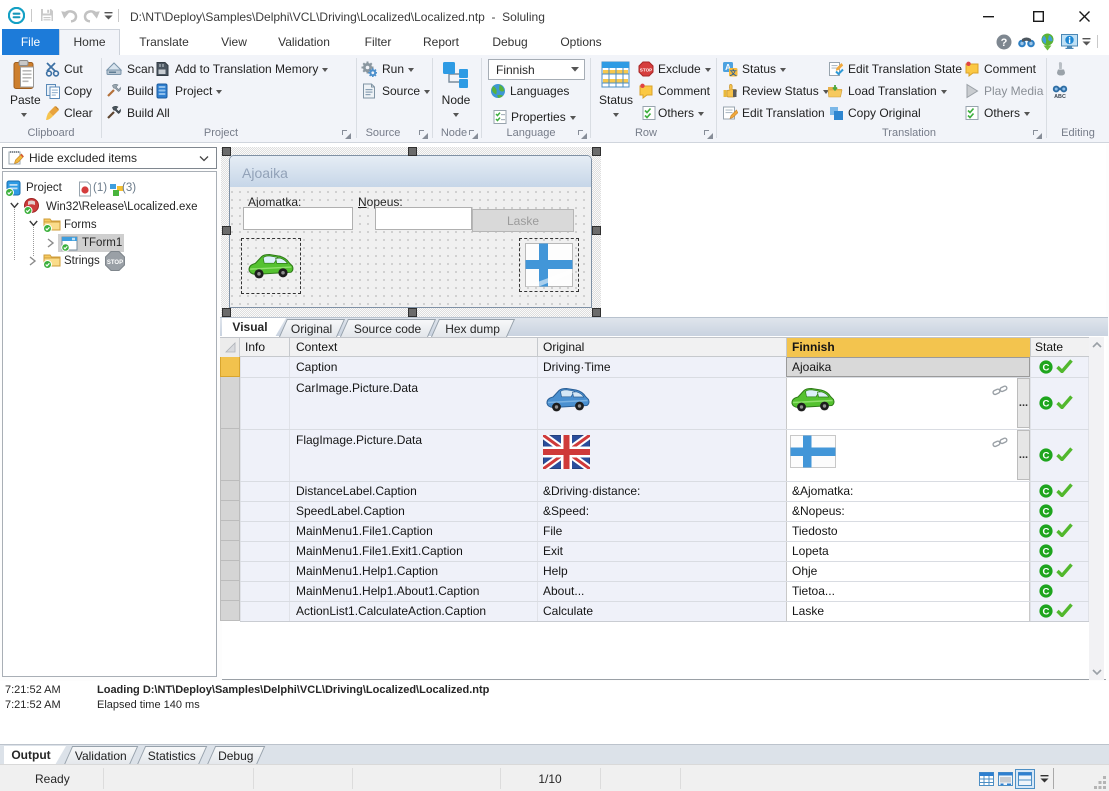  What do you see at coordinates (1060, 96) in the screenshot?
I see `svg-text: ABC` at bounding box center [1060, 96].